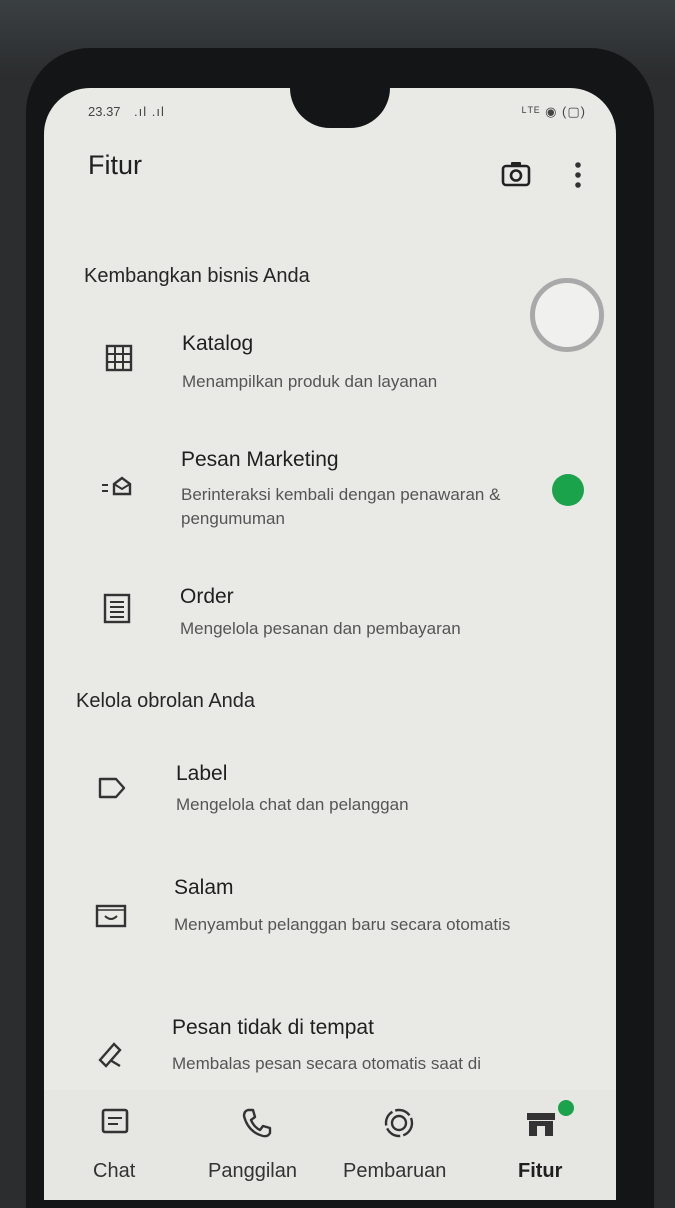 The height and width of the screenshot is (1208, 675). Describe the element at coordinates (252, 1171) in the screenshot. I see `nav-label: Panggilan` at that location.